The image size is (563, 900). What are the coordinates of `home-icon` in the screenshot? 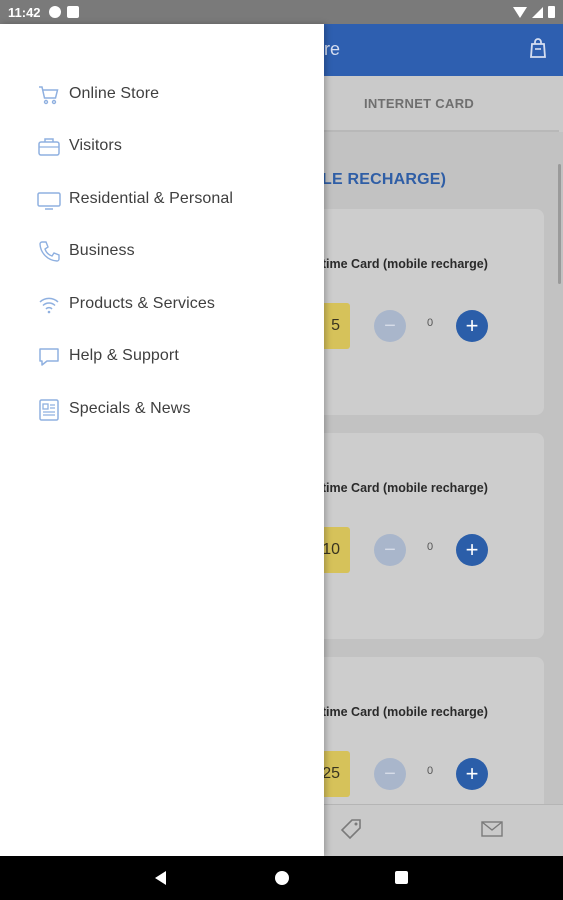 It's located at (282, 878).